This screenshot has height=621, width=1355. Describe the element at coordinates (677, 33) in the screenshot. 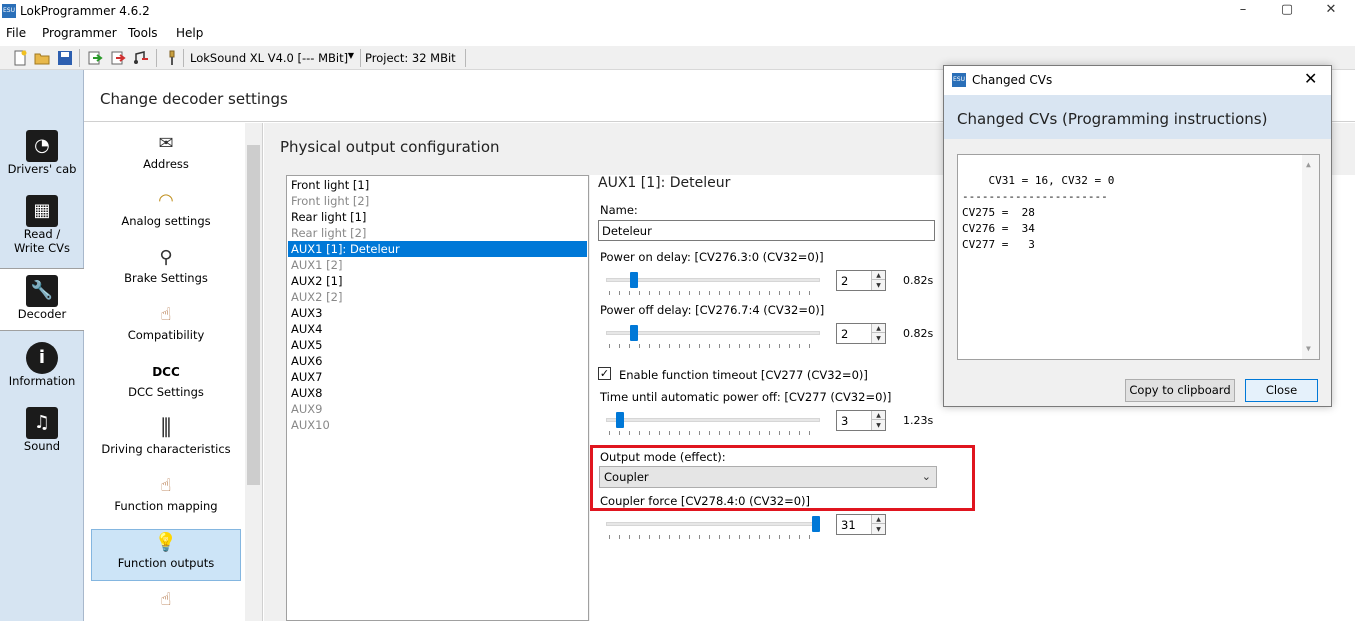

I see `menu-bar: File Programmer Tools Help` at that location.